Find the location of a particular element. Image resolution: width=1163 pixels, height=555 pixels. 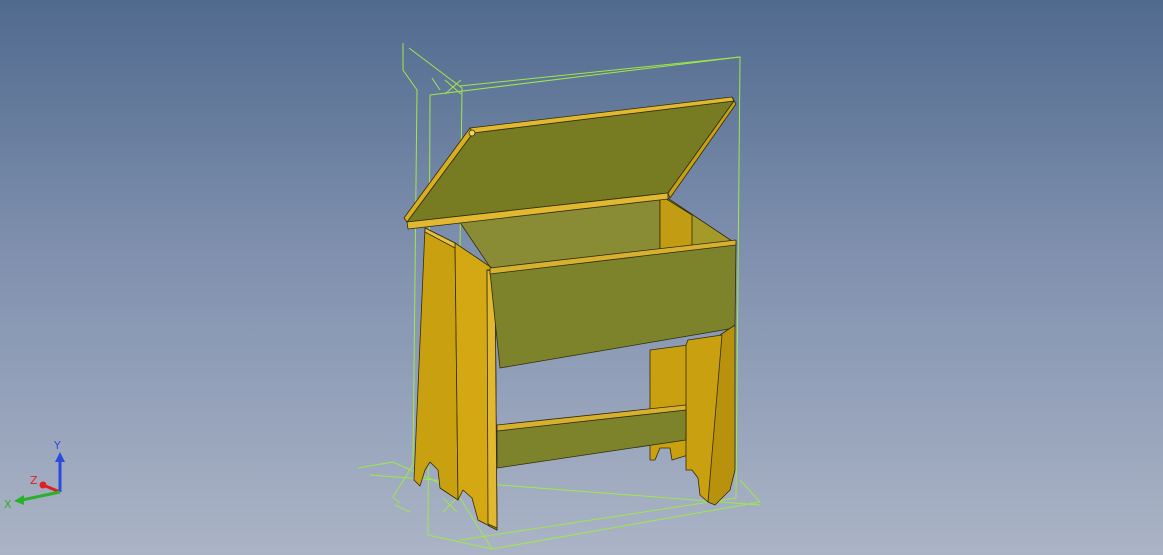

x-axis-line is located at coordinates (41, 496).